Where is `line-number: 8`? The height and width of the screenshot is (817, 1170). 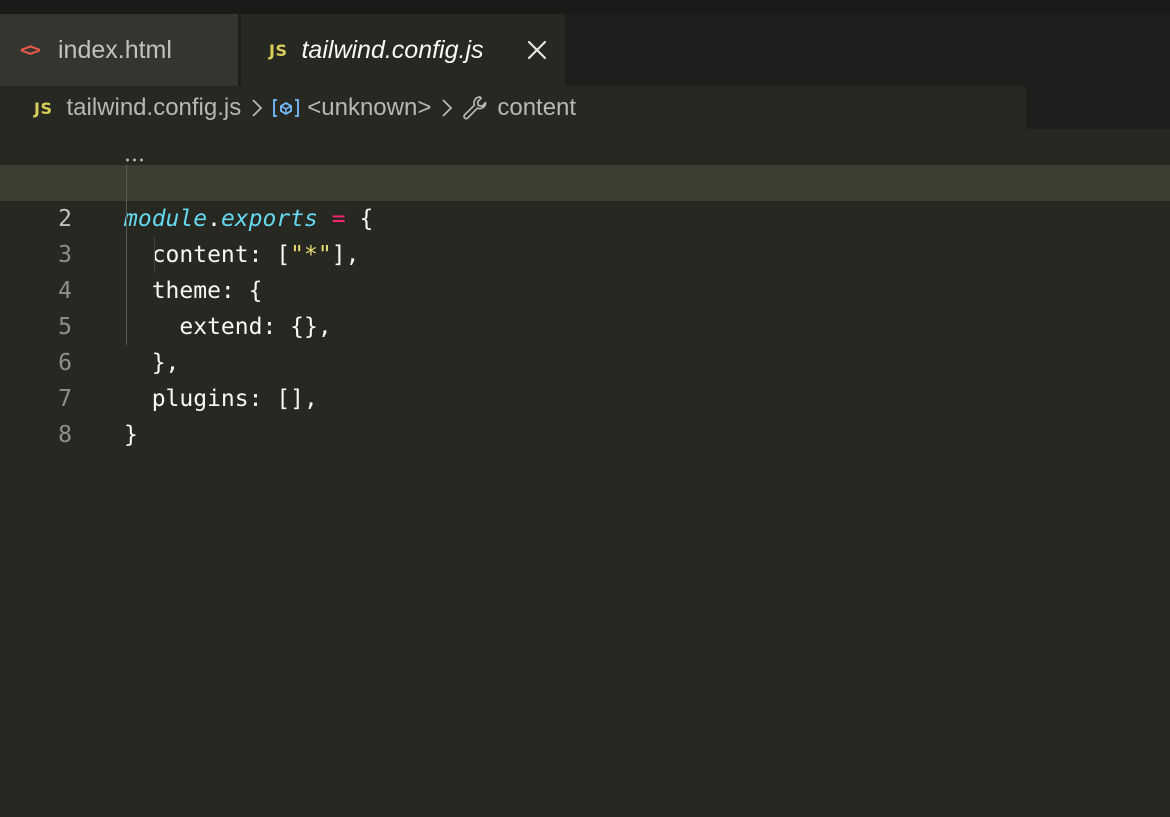 line-number: 8 is located at coordinates (65, 435).